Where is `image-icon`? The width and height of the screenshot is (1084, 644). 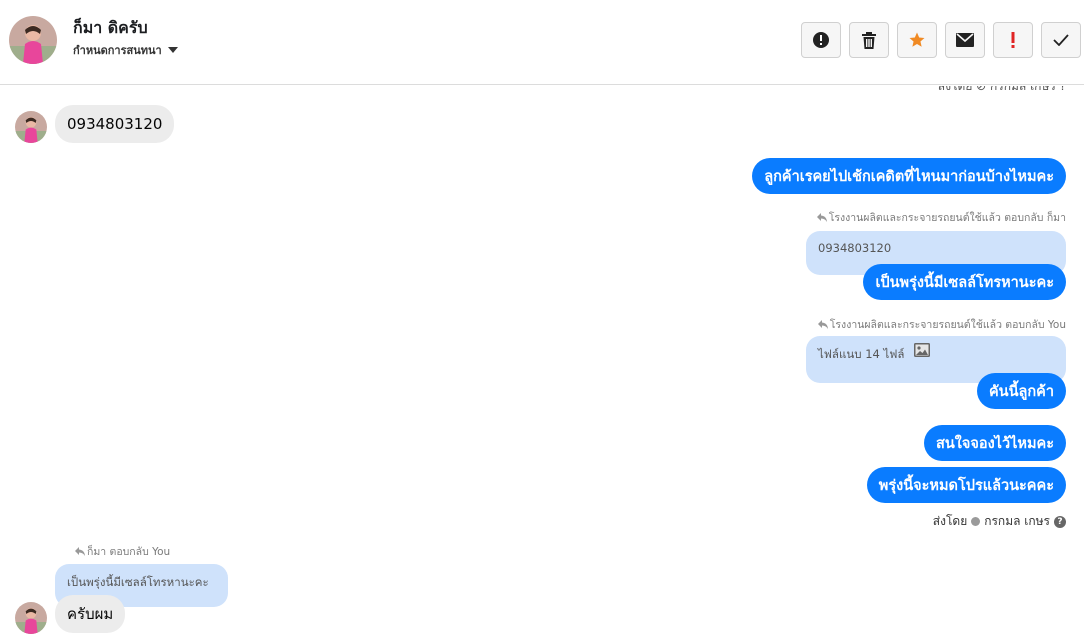 image-icon is located at coordinates (922, 350).